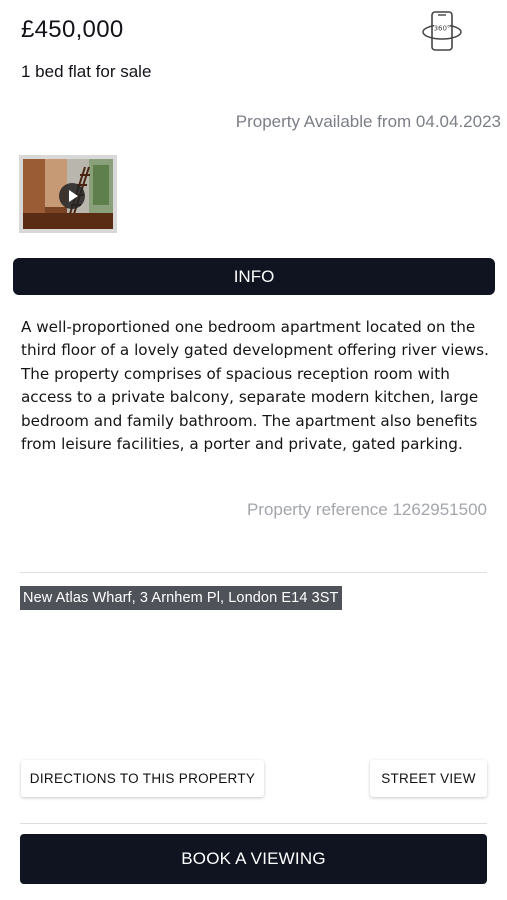  What do you see at coordinates (254, 276) in the screenshot?
I see `info-tab: INFO` at bounding box center [254, 276].